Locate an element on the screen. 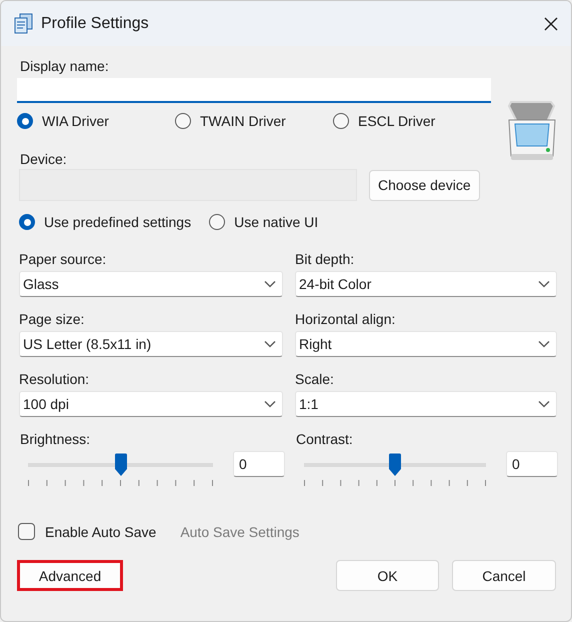  field-label: Page size: is located at coordinates (52, 319).